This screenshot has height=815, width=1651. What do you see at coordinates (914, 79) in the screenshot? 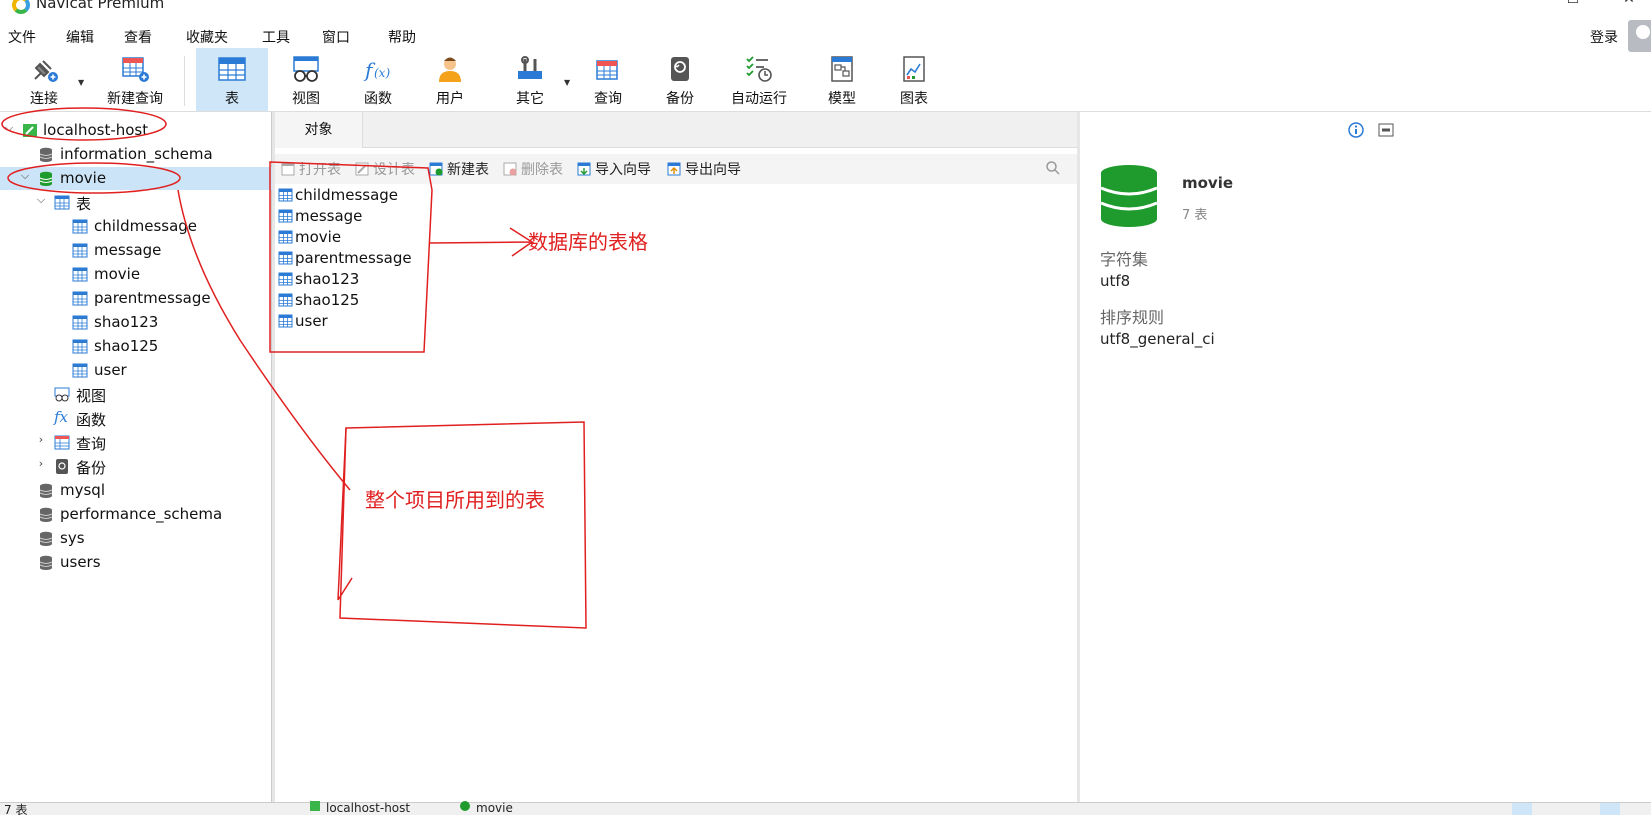
I see `chart-button: 图表` at bounding box center [914, 79].